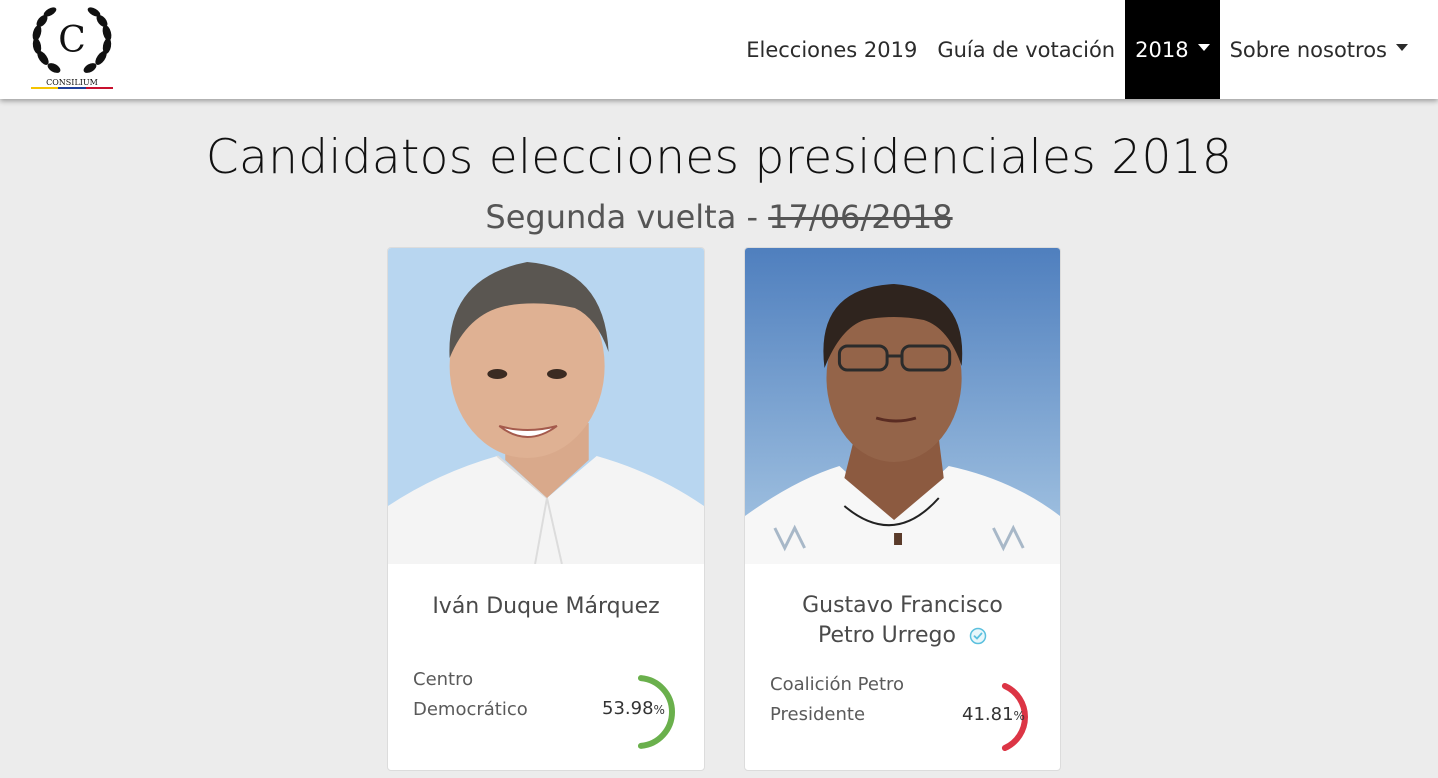  What do you see at coordinates (72, 40) in the screenshot?
I see `svg-text: C` at bounding box center [72, 40].